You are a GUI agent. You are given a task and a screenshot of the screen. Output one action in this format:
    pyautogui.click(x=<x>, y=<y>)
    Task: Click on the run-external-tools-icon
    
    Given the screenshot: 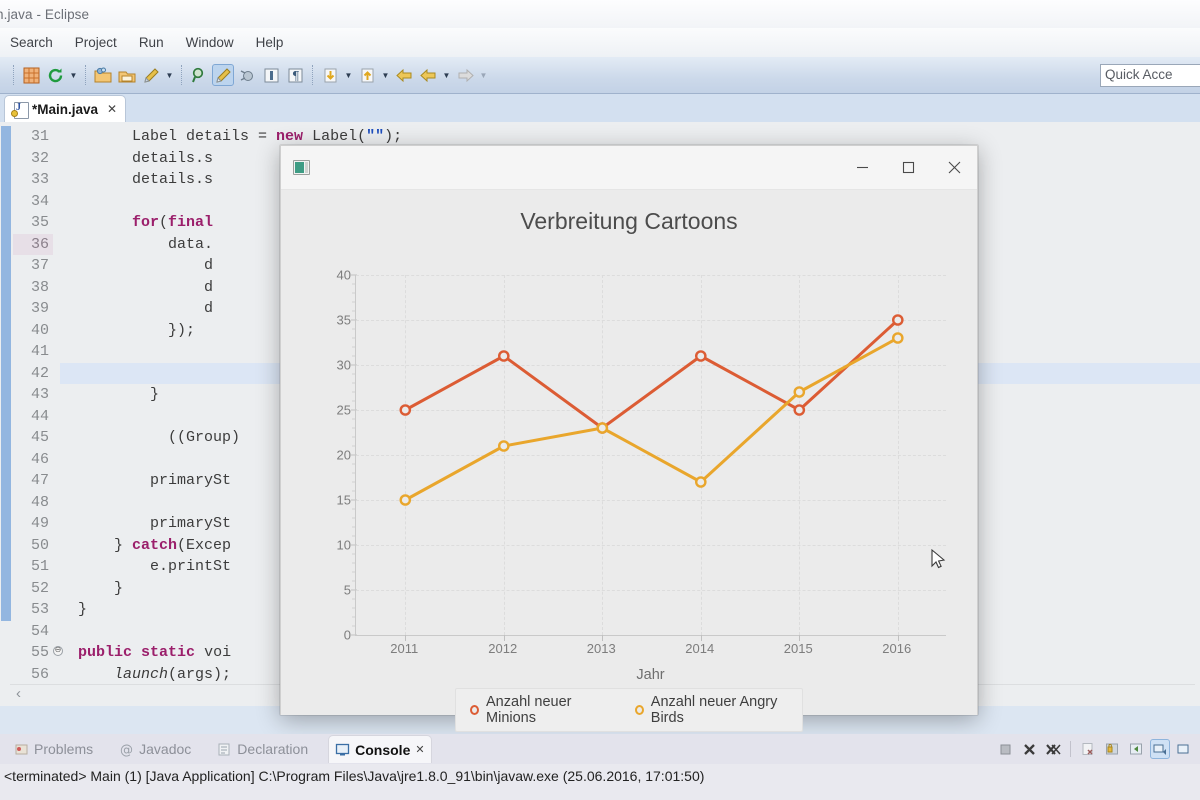 What is the action you would take?
    pyautogui.click(x=151, y=75)
    